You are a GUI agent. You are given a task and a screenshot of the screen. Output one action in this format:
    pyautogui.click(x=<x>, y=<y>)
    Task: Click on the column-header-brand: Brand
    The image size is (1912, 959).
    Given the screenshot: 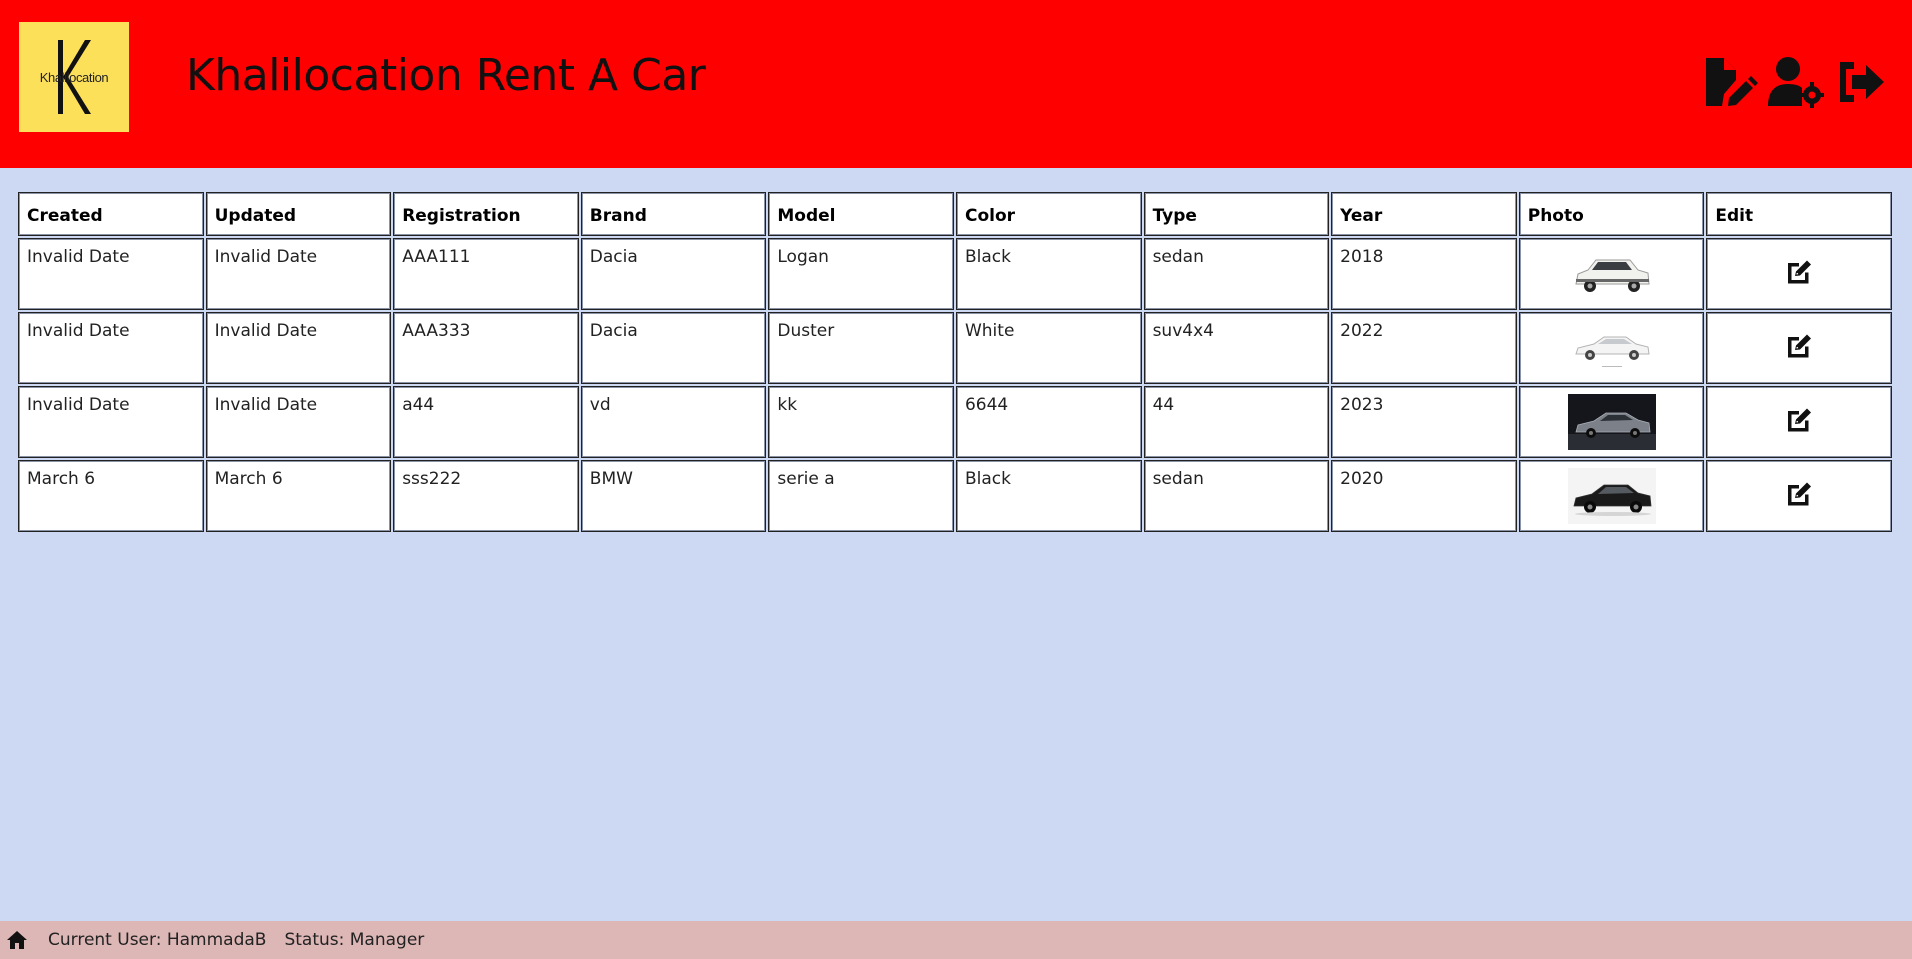 What is the action you would take?
    pyautogui.click(x=673, y=214)
    